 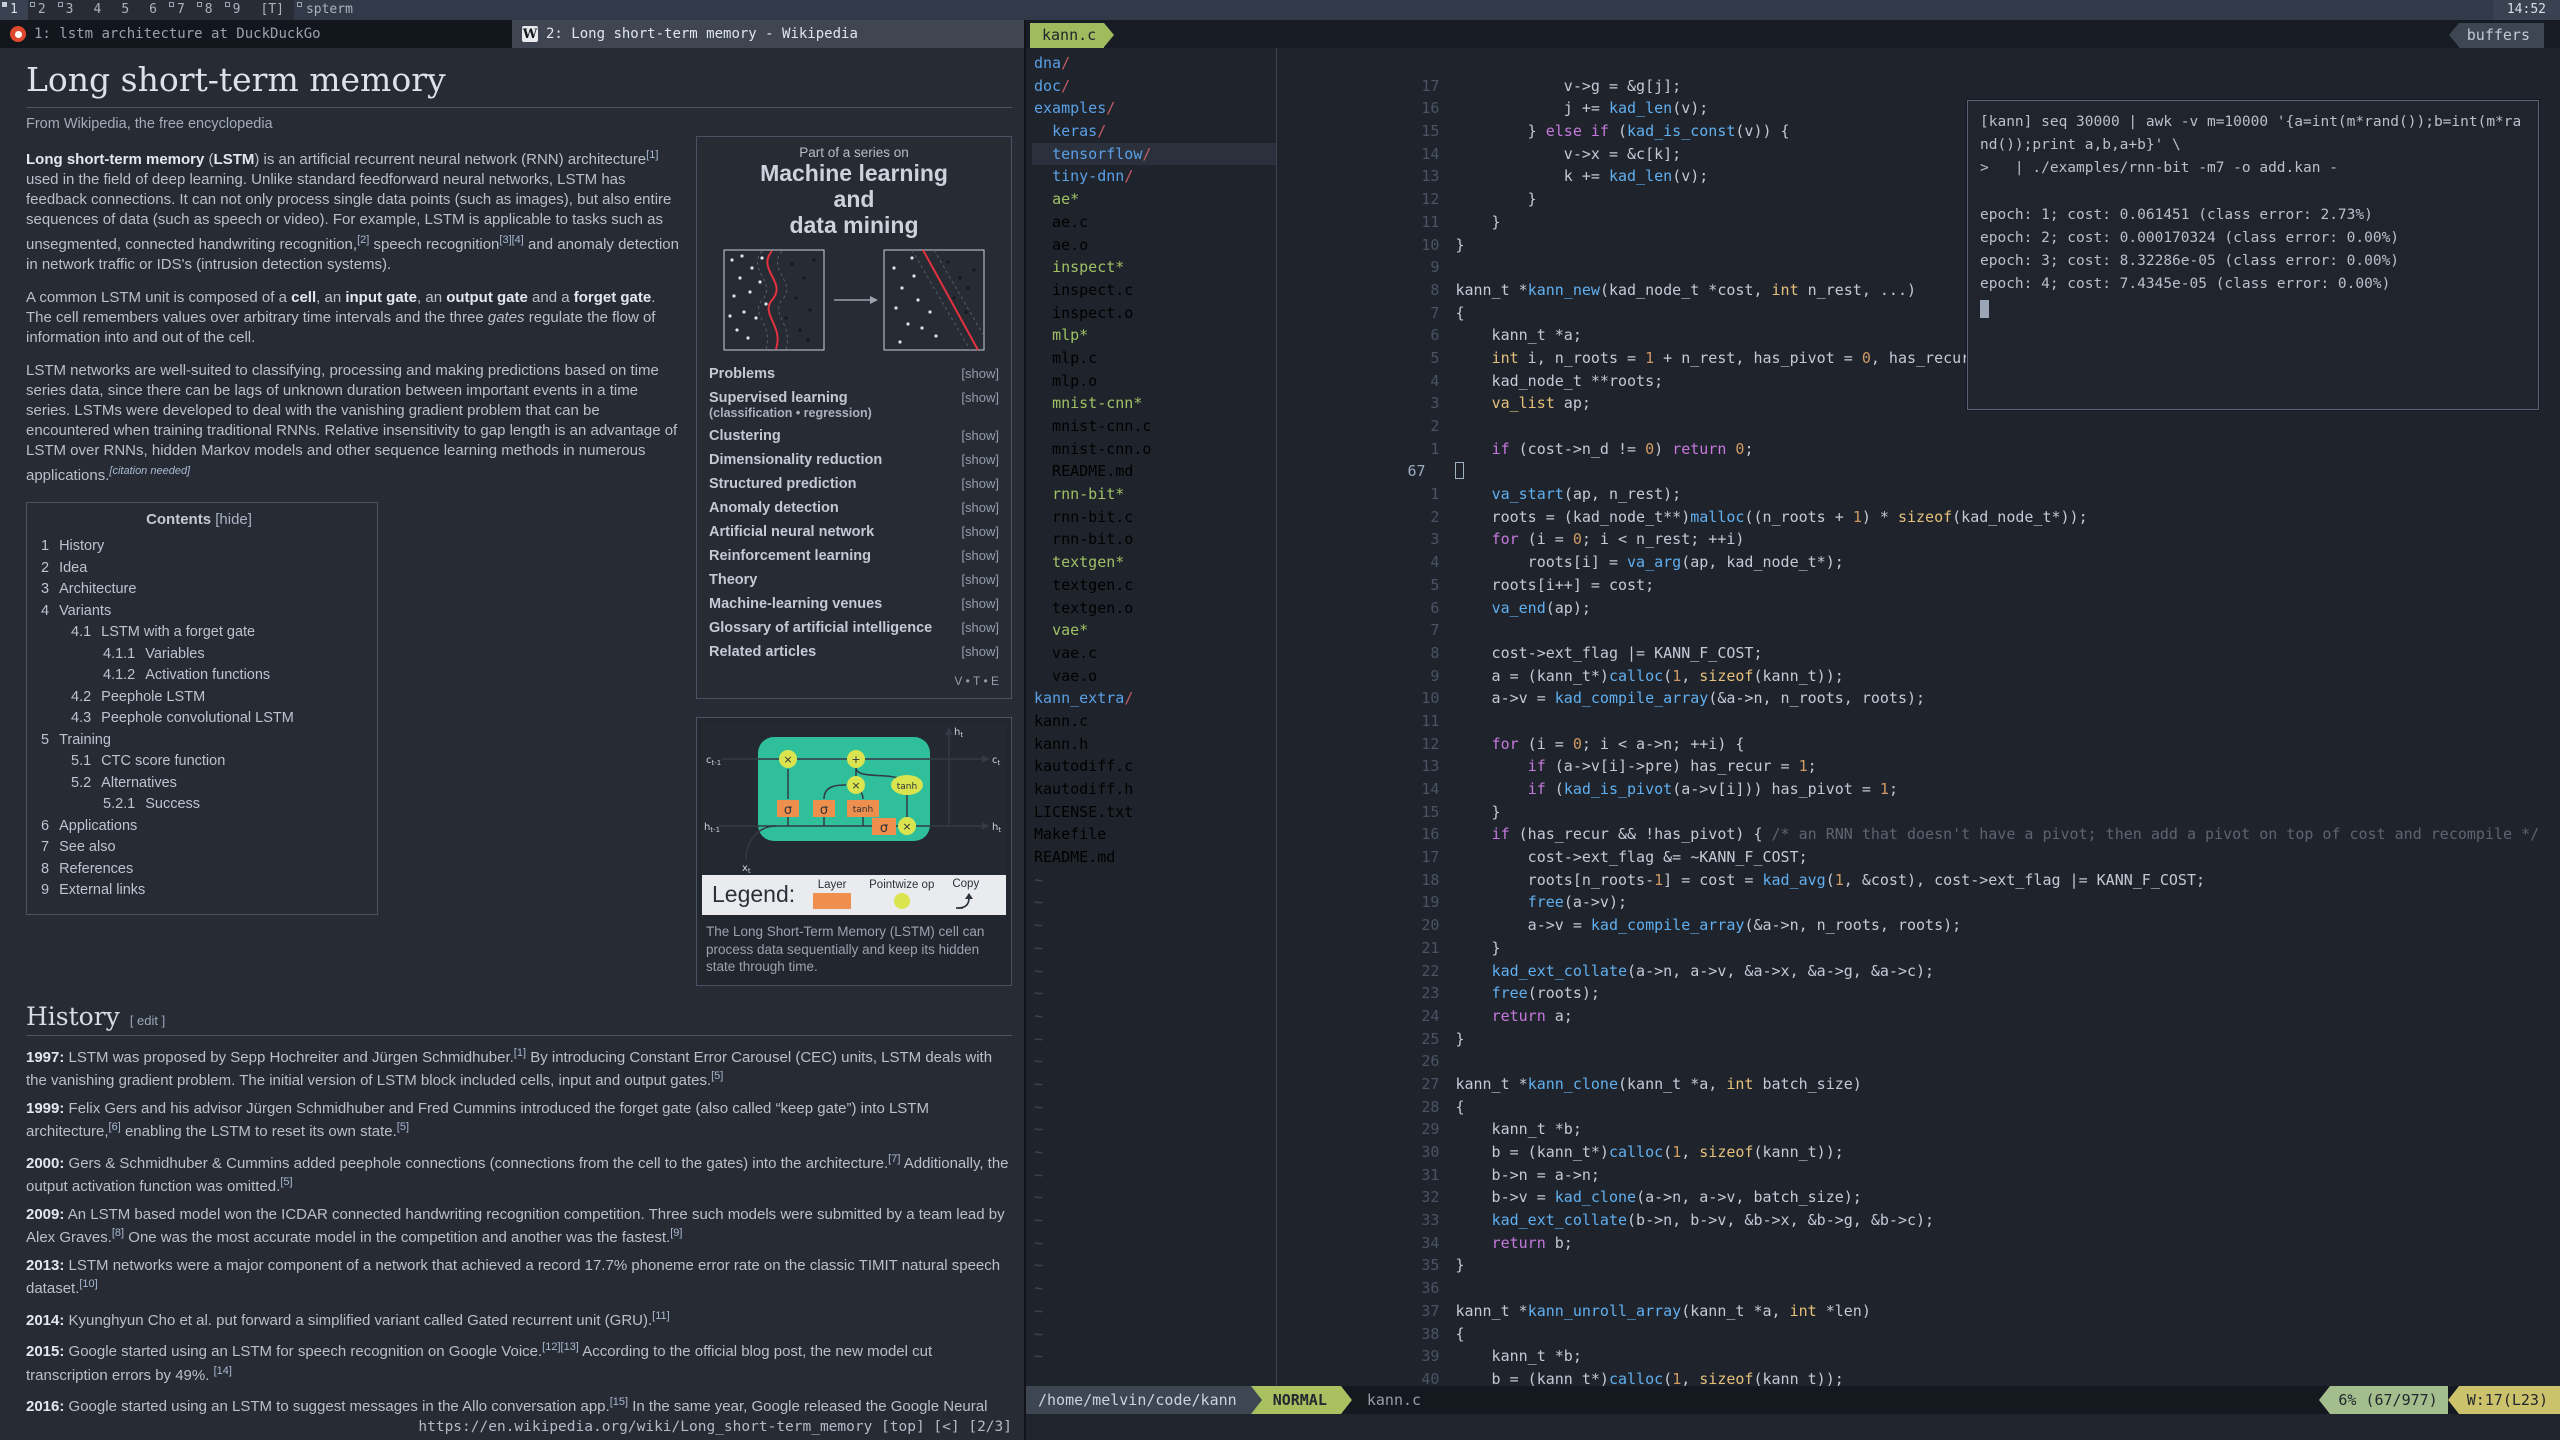 What do you see at coordinates (1154, 199) in the screenshot?
I see `file-tree-item: ae*` at bounding box center [1154, 199].